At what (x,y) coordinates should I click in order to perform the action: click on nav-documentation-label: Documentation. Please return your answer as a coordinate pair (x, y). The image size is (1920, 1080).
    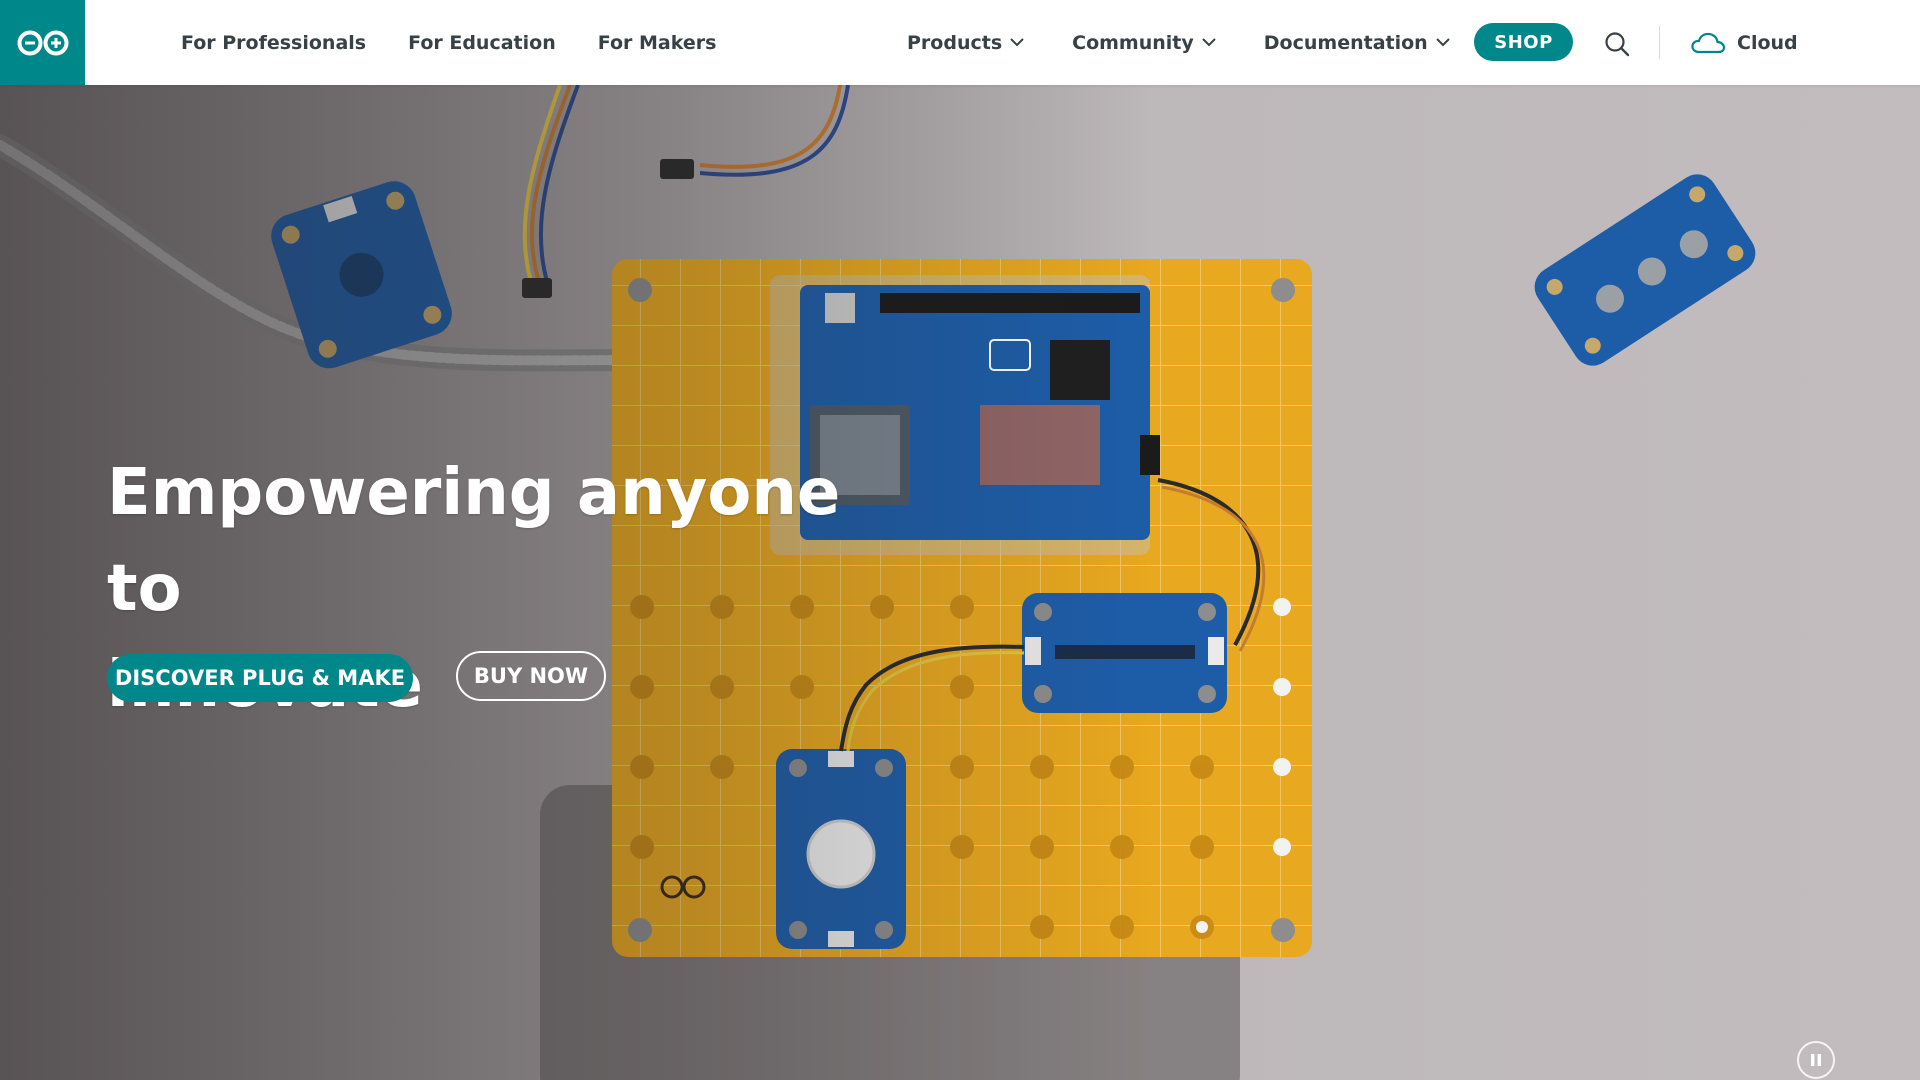
    Looking at the image, I should click on (1345, 42).